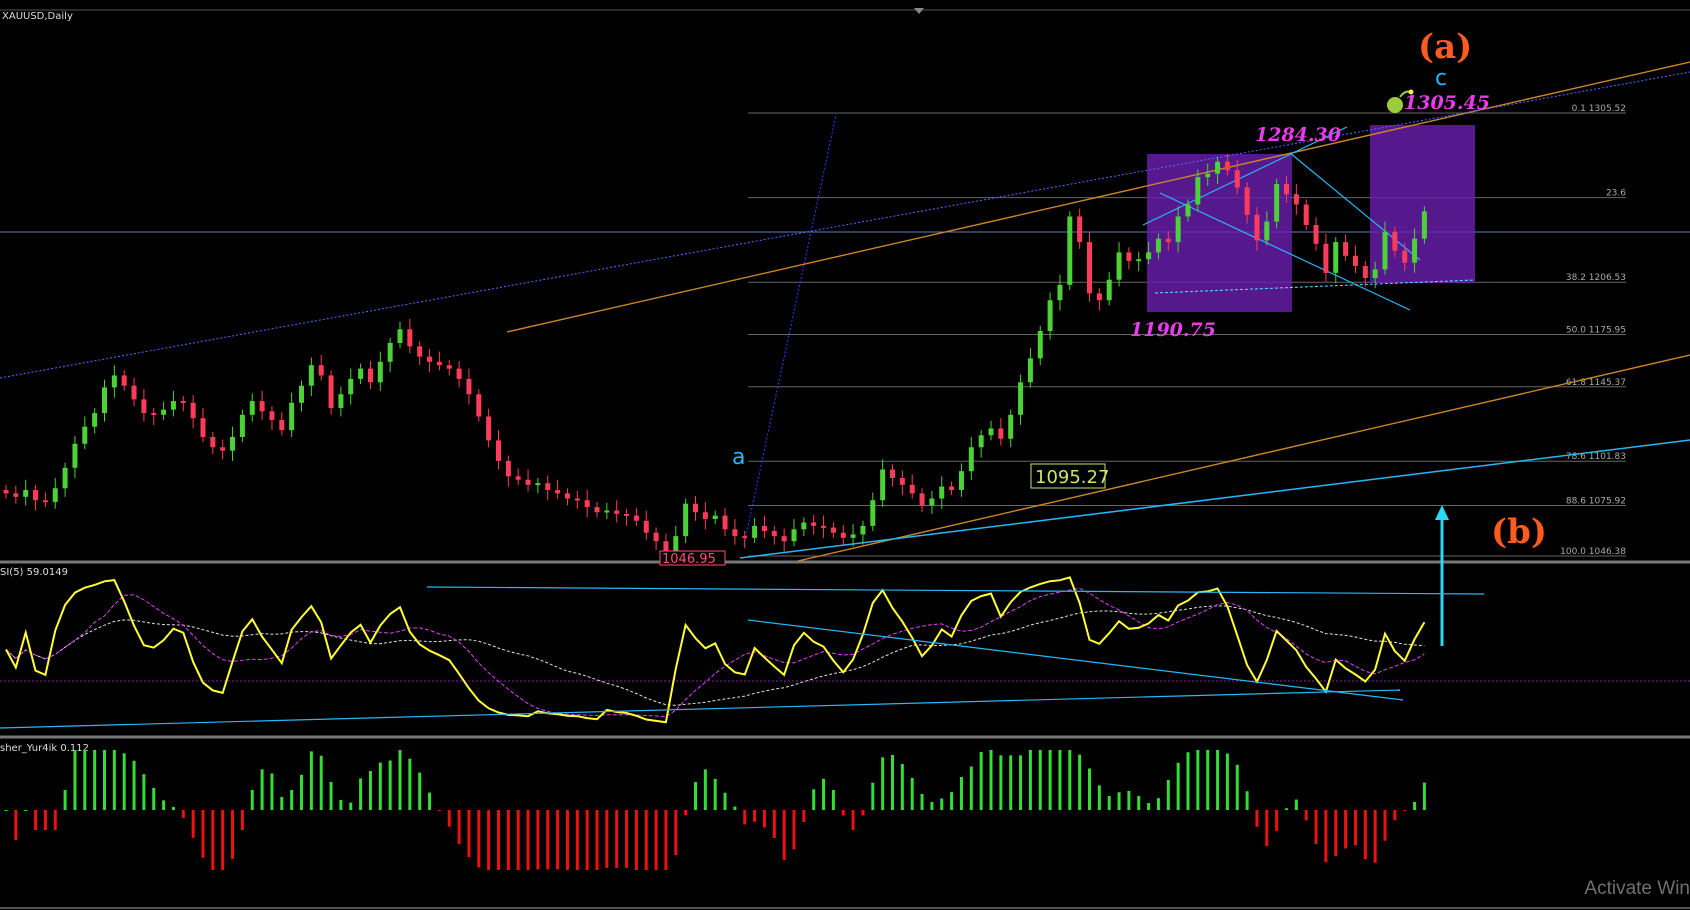 The image size is (1690, 910). Describe the element at coordinates (790, 330) in the screenshot. I see `blue-dotted-steep` at that location.